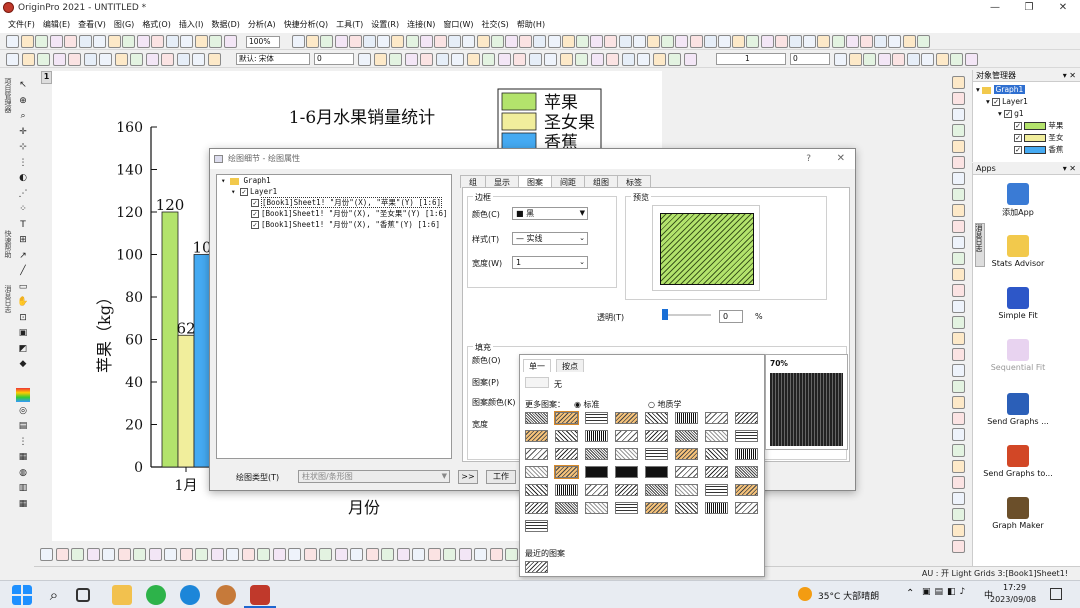 The image size is (1080, 608). Describe the element at coordinates (1028, 102) in the screenshot. I see `tree-layer1: ▾ ✓ Layer1` at that location.